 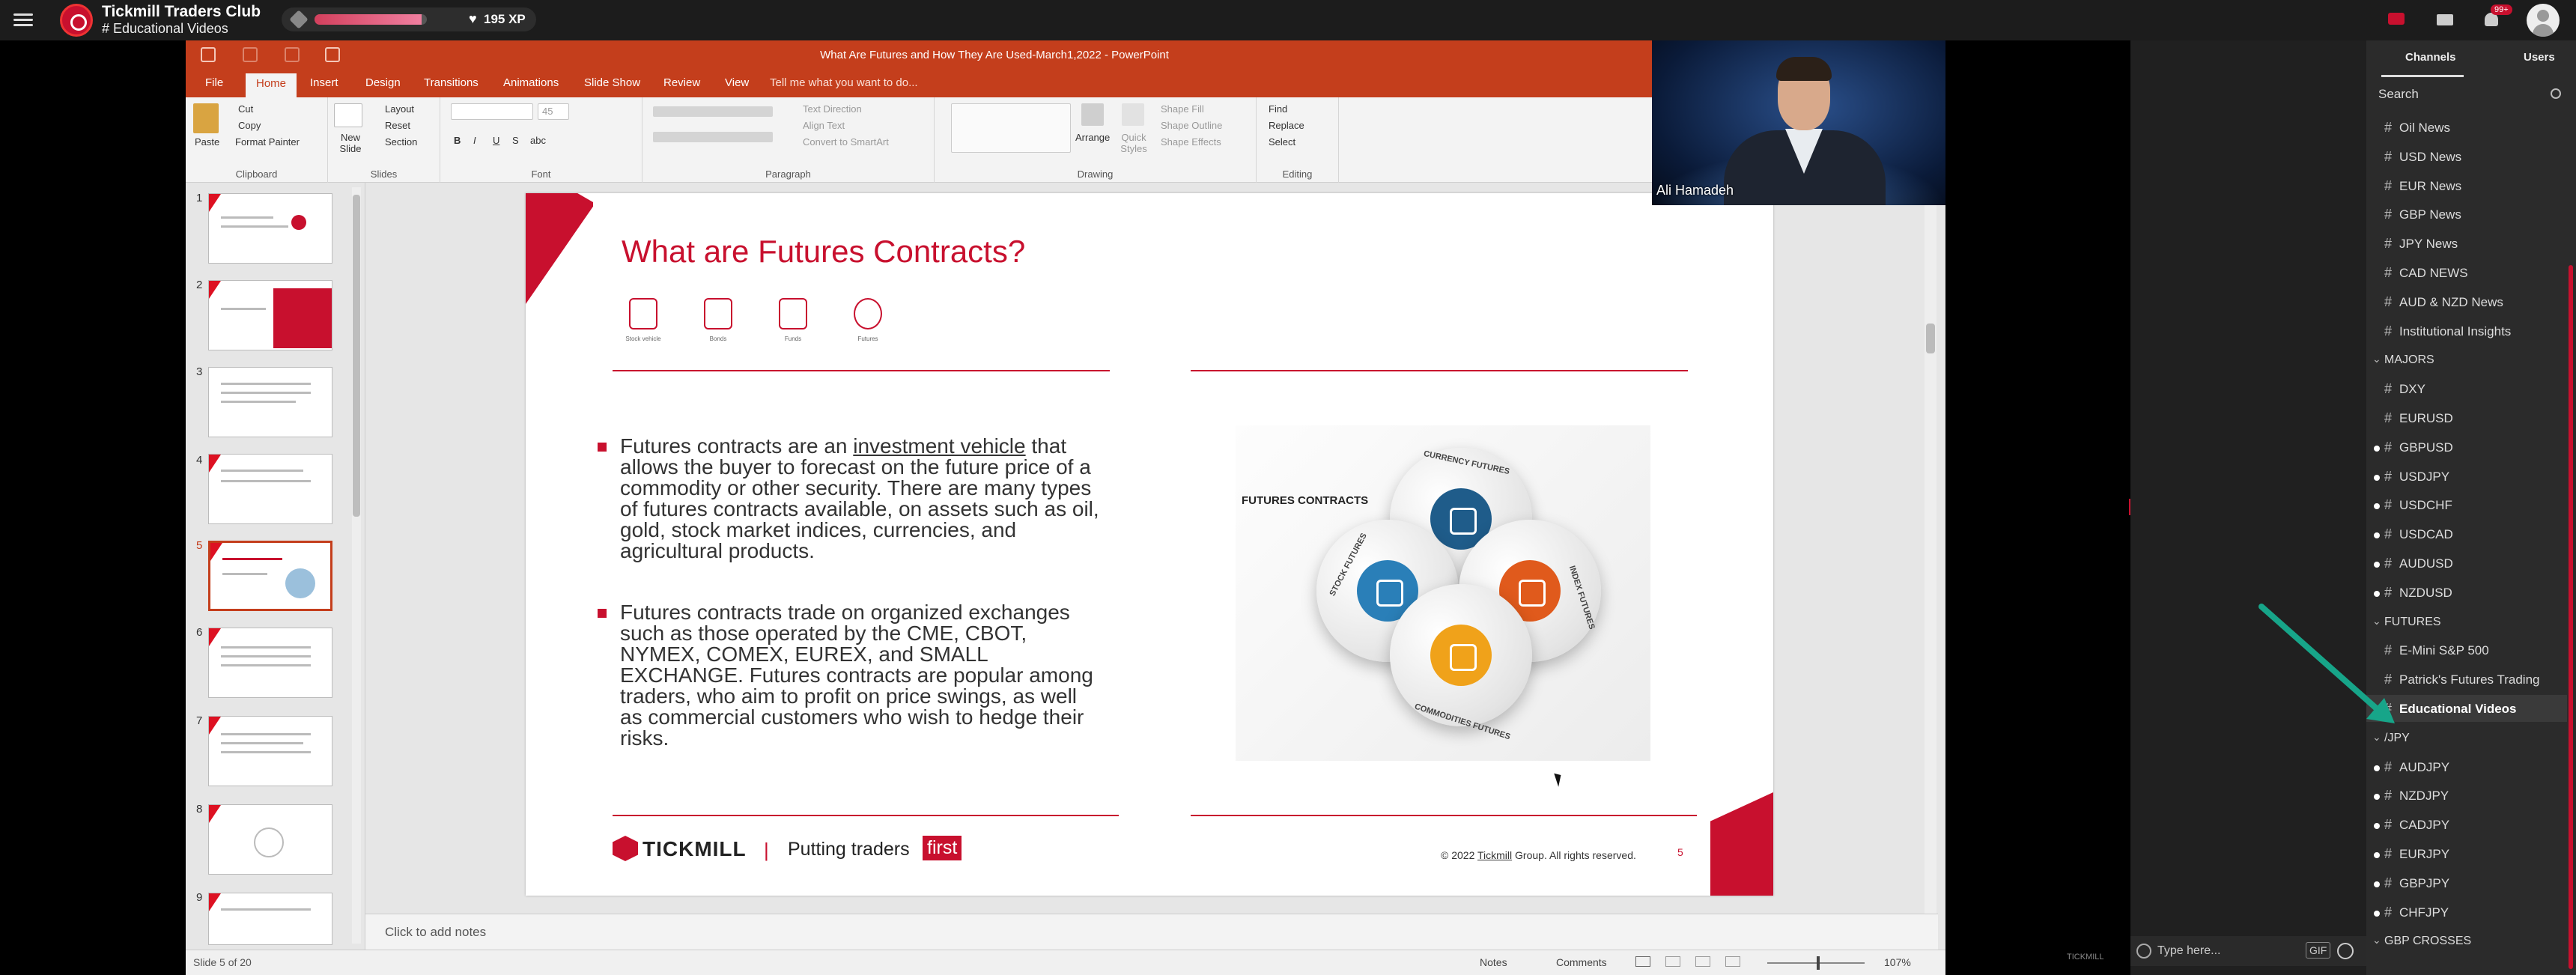 What do you see at coordinates (457, 140) in the screenshot?
I see `bold-button: B` at bounding box center [457, 140].